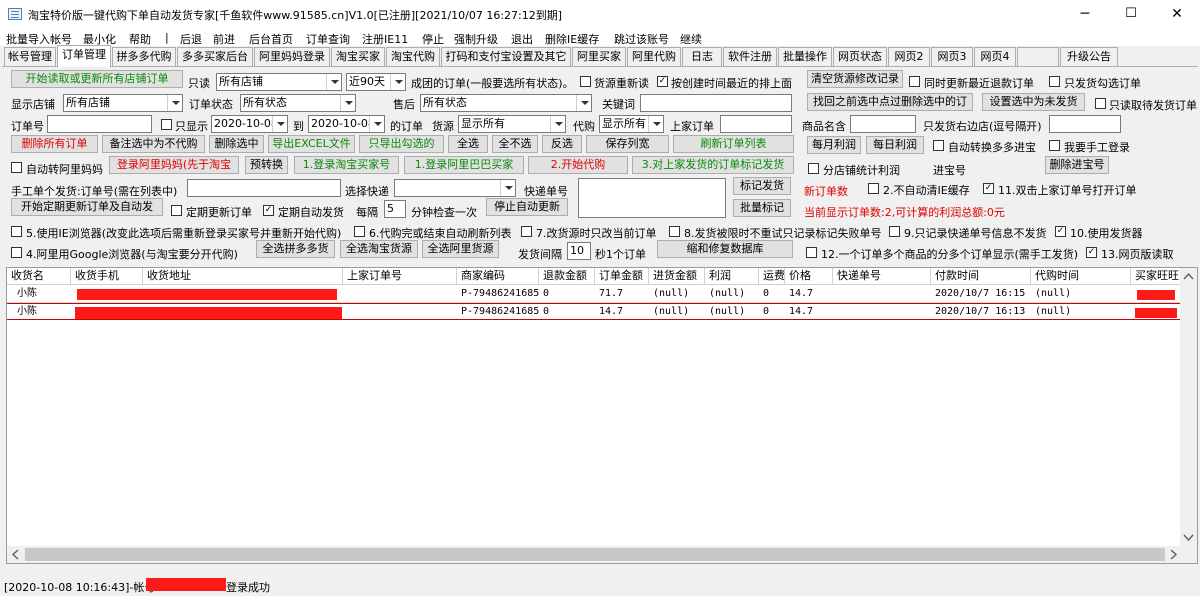  I want to click on tab-register: 软件注册, so click(750, 56).